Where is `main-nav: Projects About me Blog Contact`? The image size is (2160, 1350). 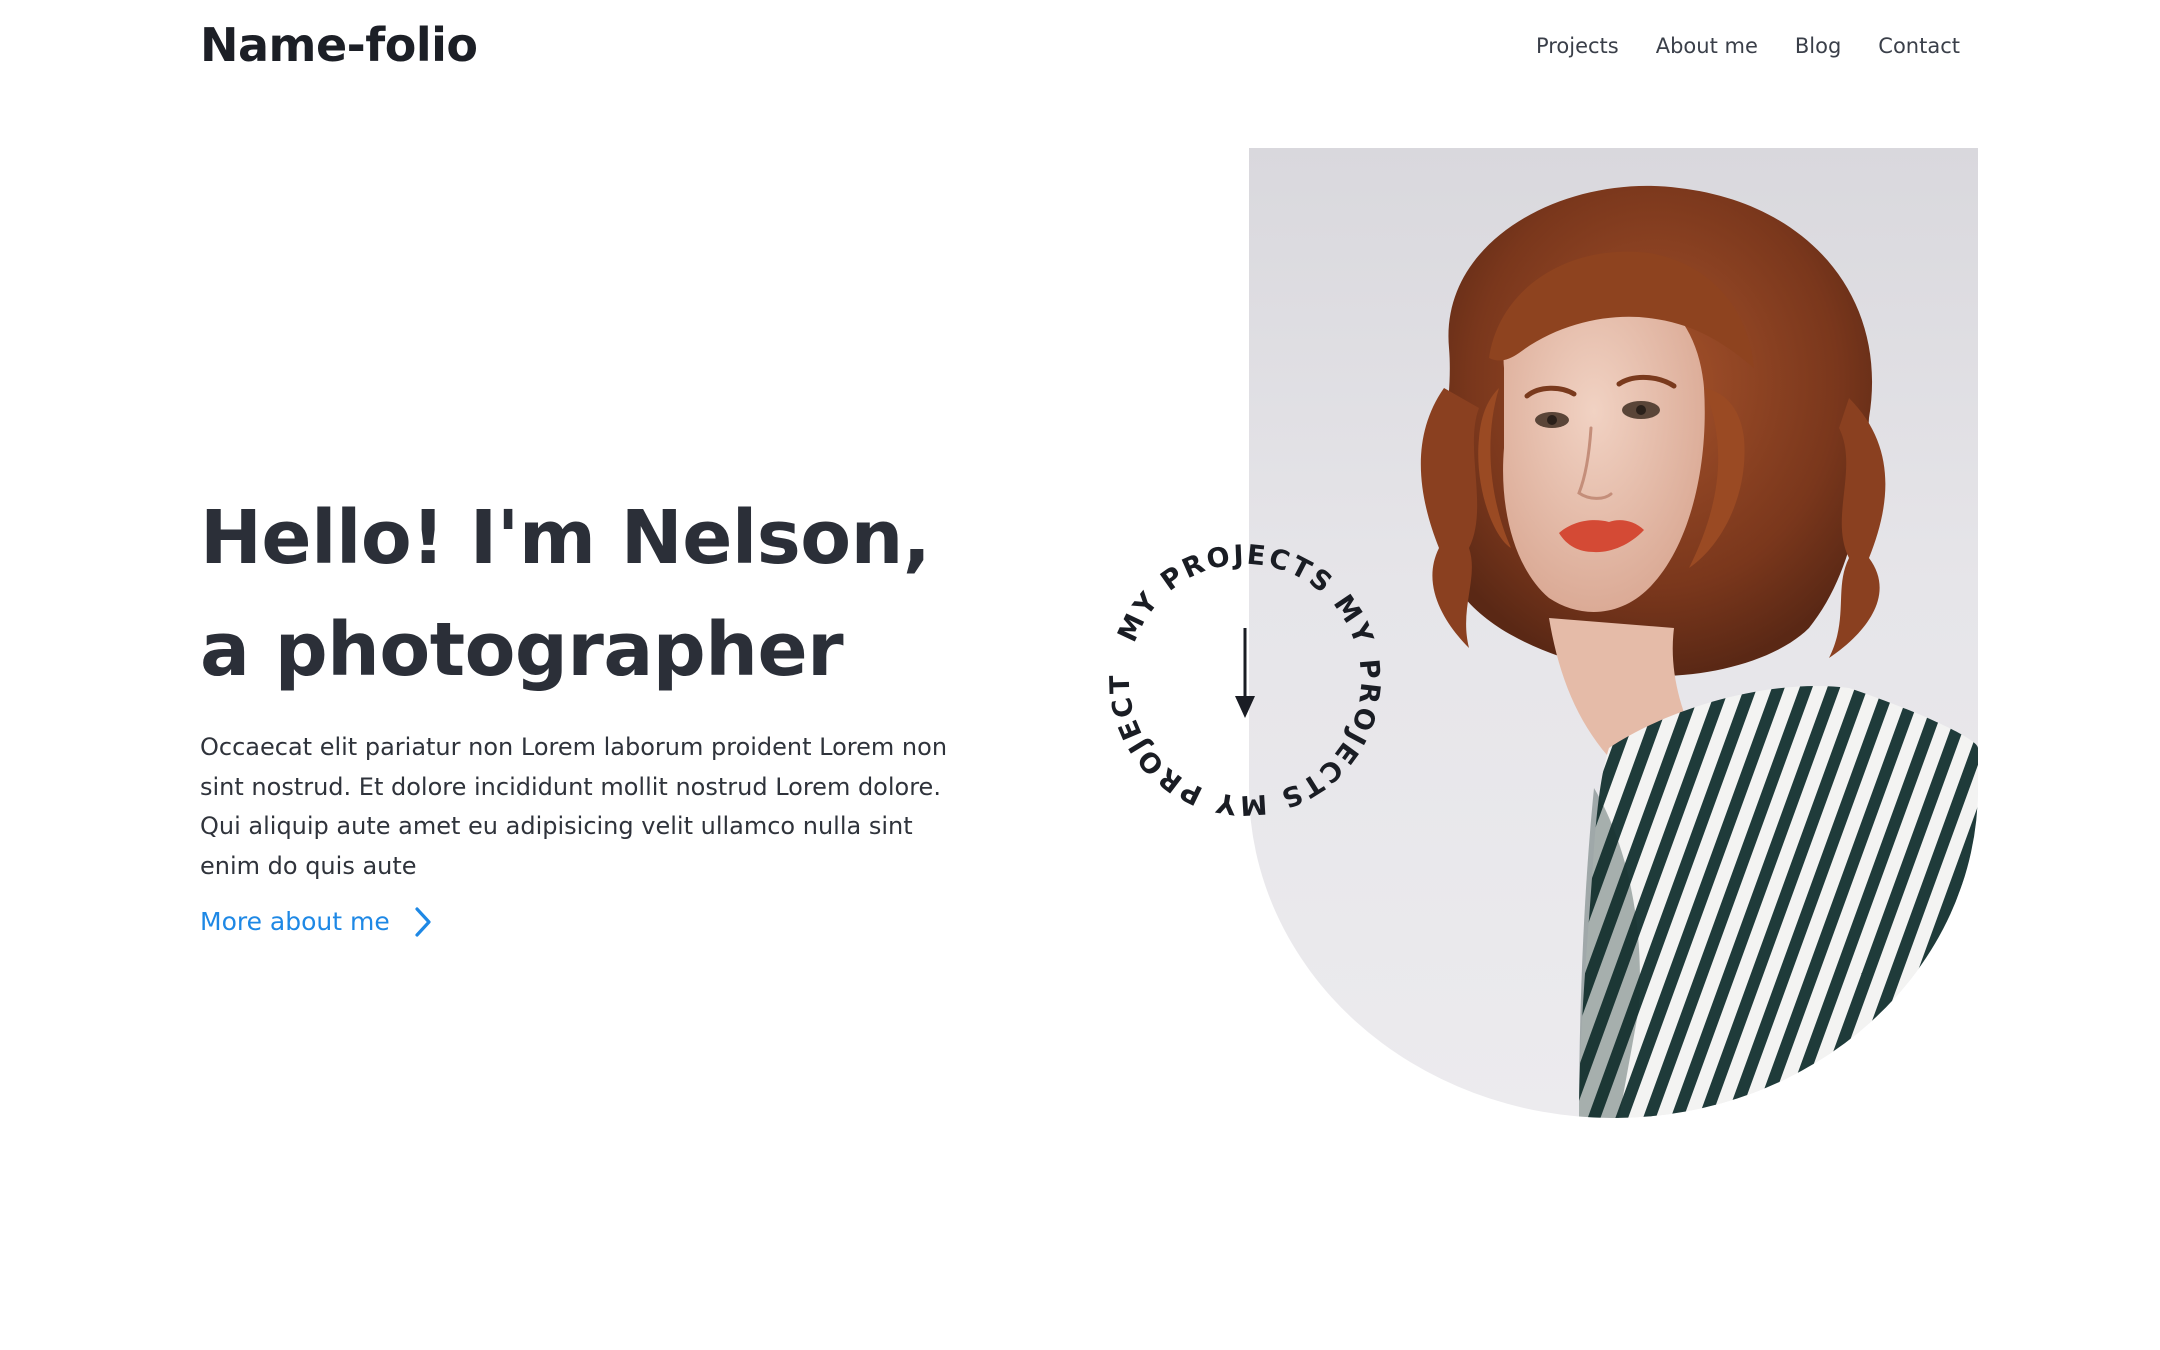 main-nav: Projects About me Blog Contact is located at coordinates (1748, 46).